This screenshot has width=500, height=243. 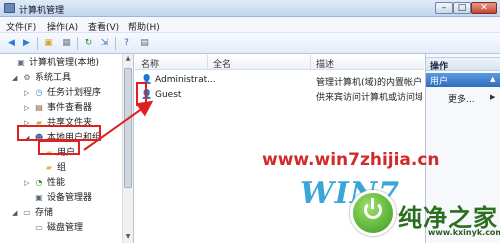 I want to click on system-tools-icon: ⚙, so click(x=27, y=77).